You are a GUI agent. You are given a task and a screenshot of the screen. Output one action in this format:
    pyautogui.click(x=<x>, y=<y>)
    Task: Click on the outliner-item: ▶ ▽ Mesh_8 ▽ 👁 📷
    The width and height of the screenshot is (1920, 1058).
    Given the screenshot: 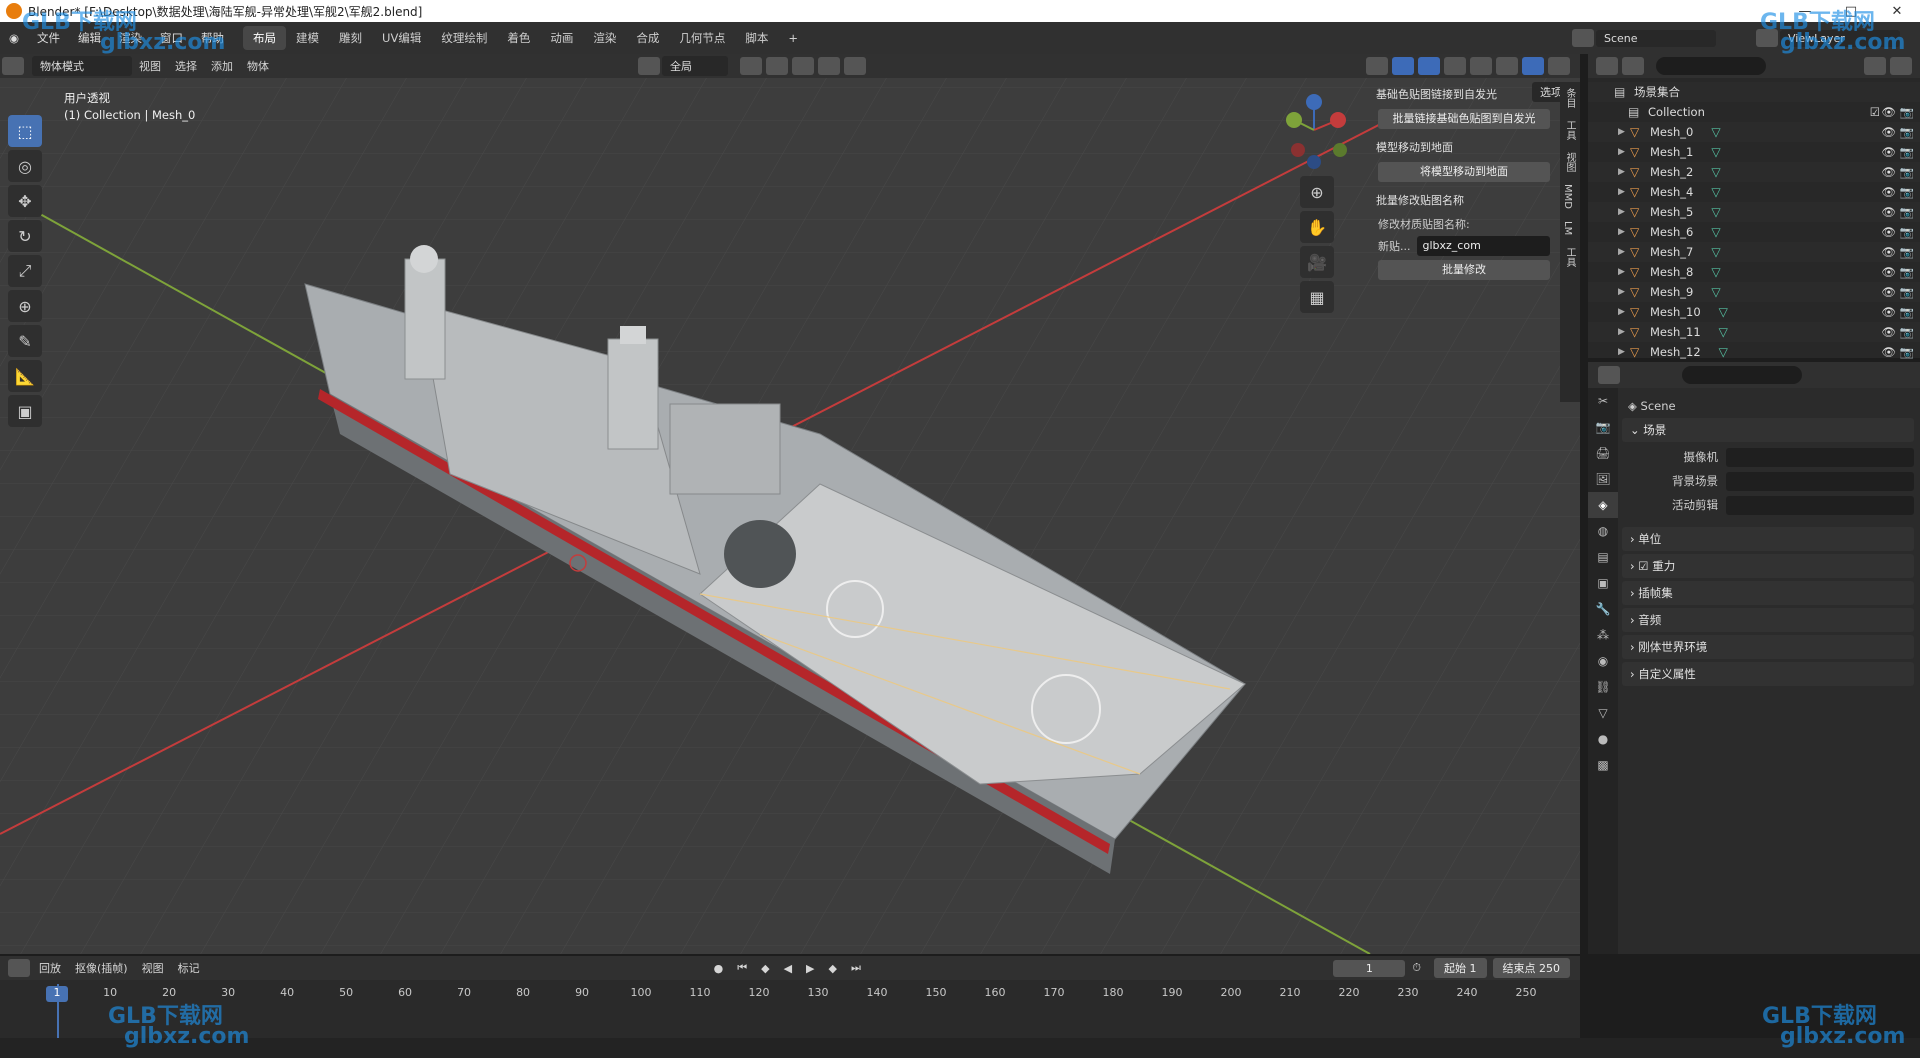 What is the action you would take?
    pyautogui.click(x=1754, y=272)
    